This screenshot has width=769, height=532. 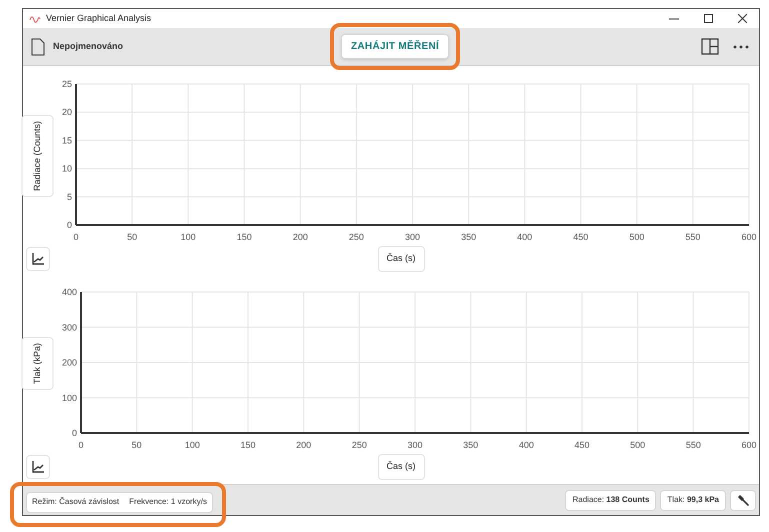 I want to click on layout-icon, so click(x=710, y=46).